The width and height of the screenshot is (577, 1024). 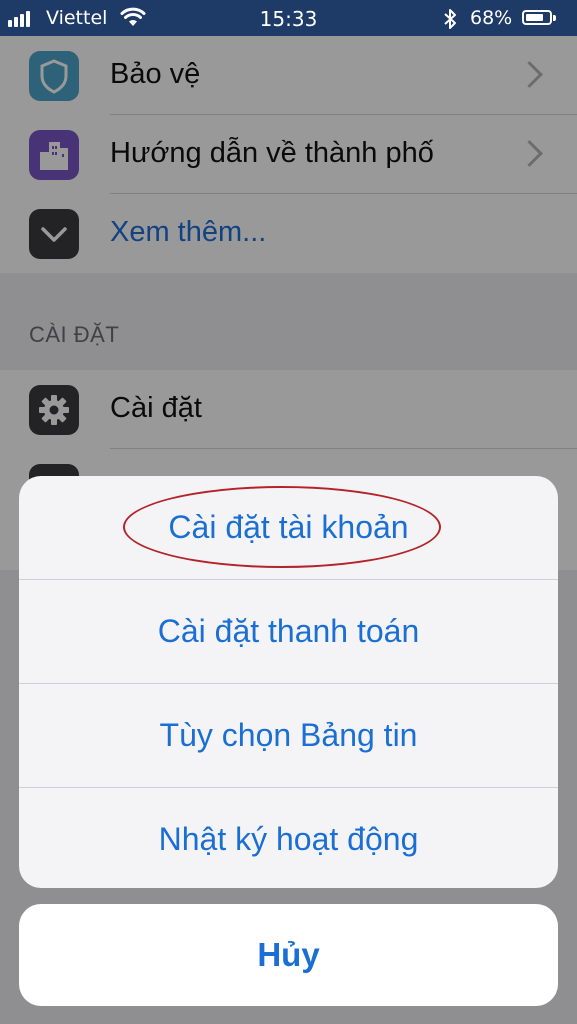 What do you see at coordinates (450, 19) in the screenshot?
I see `bluetooth-icon` at bounding box center [450, 19].